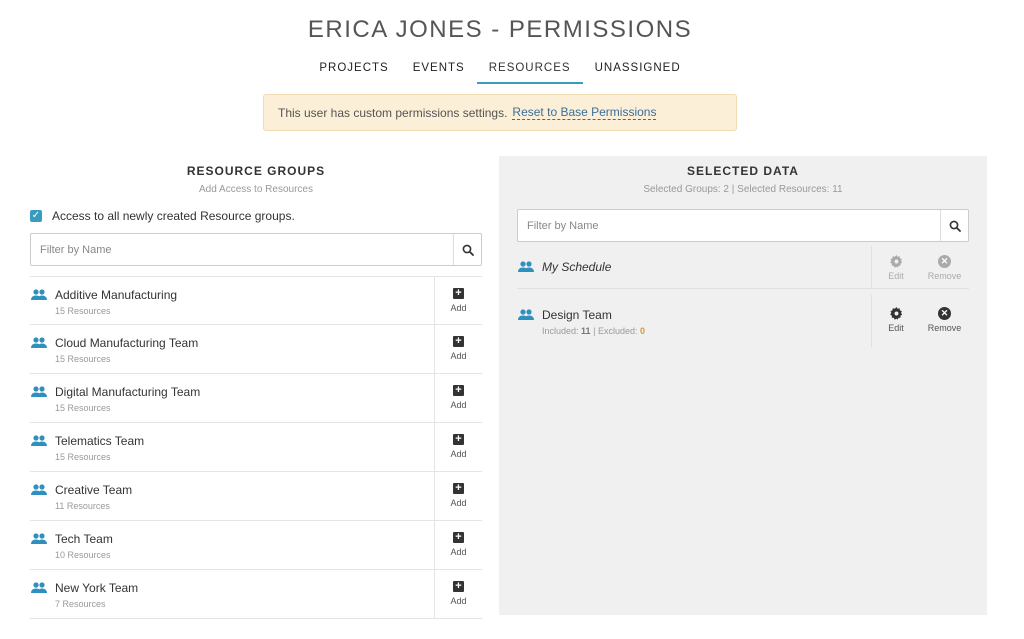 Image resolution: width=1024 pixels, height=639 pixels. I want to click on resource-groups-subtitle: Add Access to Resources, so click(256, 189).